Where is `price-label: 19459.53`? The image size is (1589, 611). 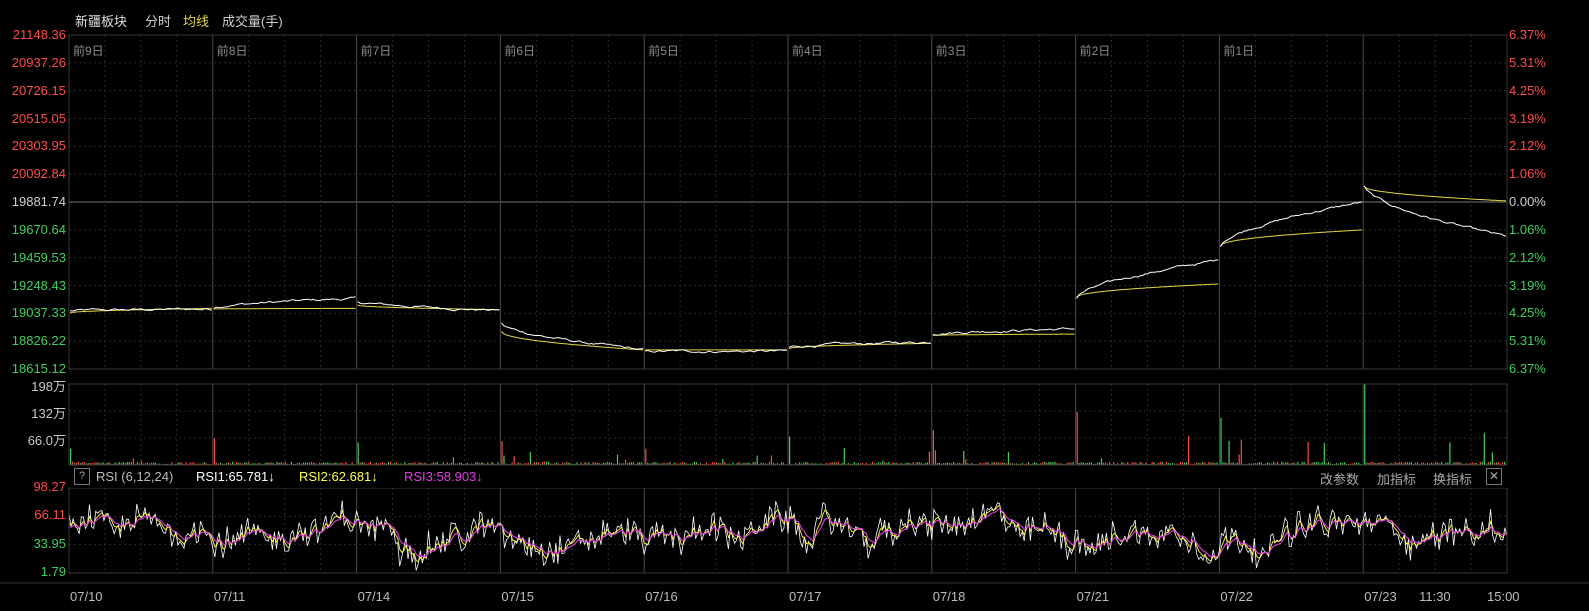 price-label: 19459.53 is located at coordinates (38, 257).